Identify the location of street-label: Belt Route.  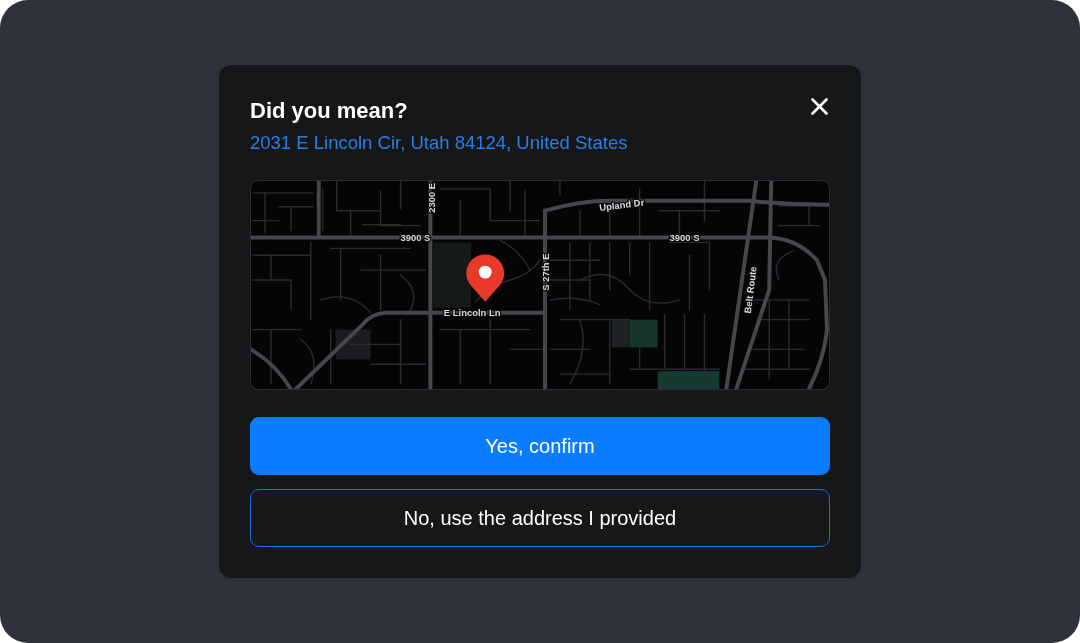
(750, 289).